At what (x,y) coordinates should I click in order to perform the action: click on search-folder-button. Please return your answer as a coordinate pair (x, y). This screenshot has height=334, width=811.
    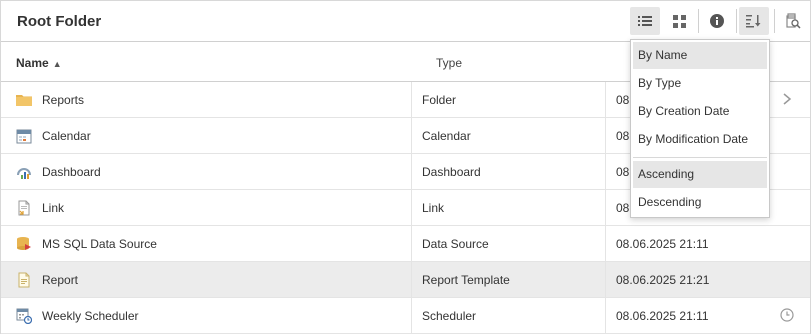
    Looking at the image, I should click on (793, 21).